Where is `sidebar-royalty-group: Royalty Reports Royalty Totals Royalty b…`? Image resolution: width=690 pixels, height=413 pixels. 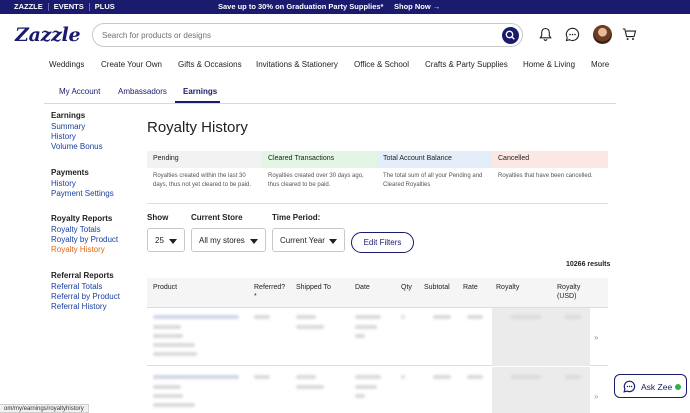 sidebar-royalty-group: Royalty Reports Royalty Totals Royalty b… is located at coordinates (84, 234).